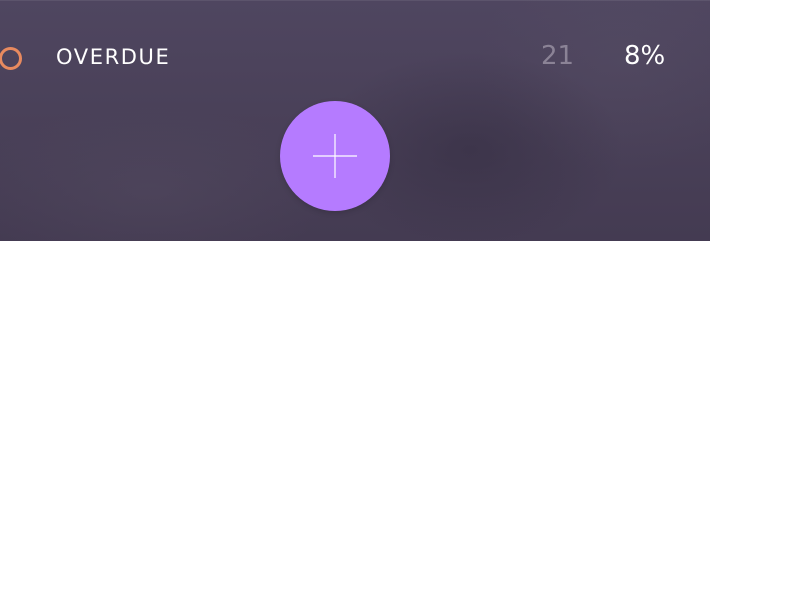 This screenshot has height=600, width=800. Describe the element at coordinates (355, 0) in the screenshot. I see `panel-divider` at that location.